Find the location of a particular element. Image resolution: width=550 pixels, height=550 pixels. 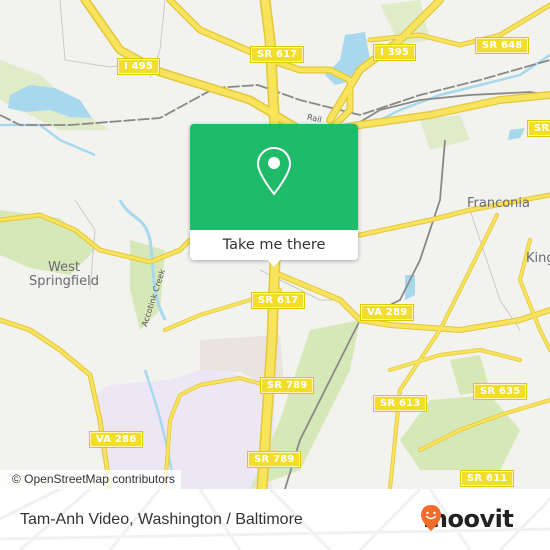

stream is located at coordinates (459, 90).